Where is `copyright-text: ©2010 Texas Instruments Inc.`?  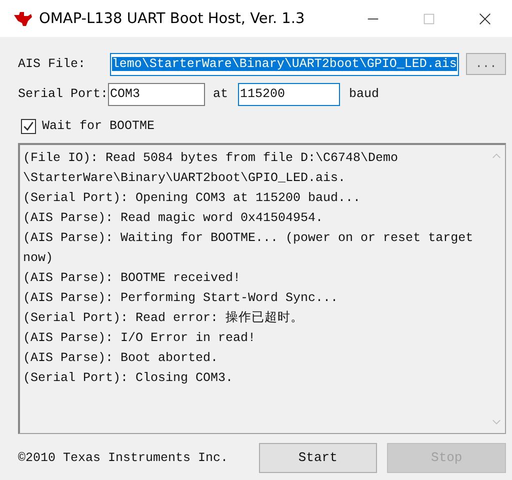
copyright-text: ©2010 Texas Instruments Inc. is located at coordinates (124, 457).